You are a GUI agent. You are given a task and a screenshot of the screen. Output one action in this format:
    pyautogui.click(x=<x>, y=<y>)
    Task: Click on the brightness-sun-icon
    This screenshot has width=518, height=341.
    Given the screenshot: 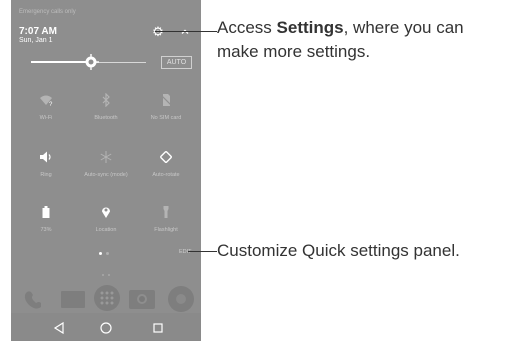 What is the action you would take?
    pyautogui.click(x=91, y=62)
    